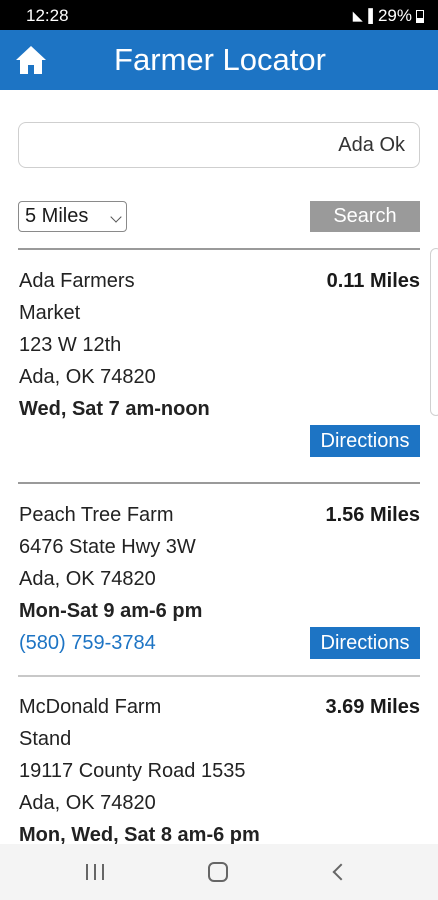 Image resolution: width=438 pixels, height=900 pixels. I want to click on app-header: Farmer Locator, so click(219, 60).